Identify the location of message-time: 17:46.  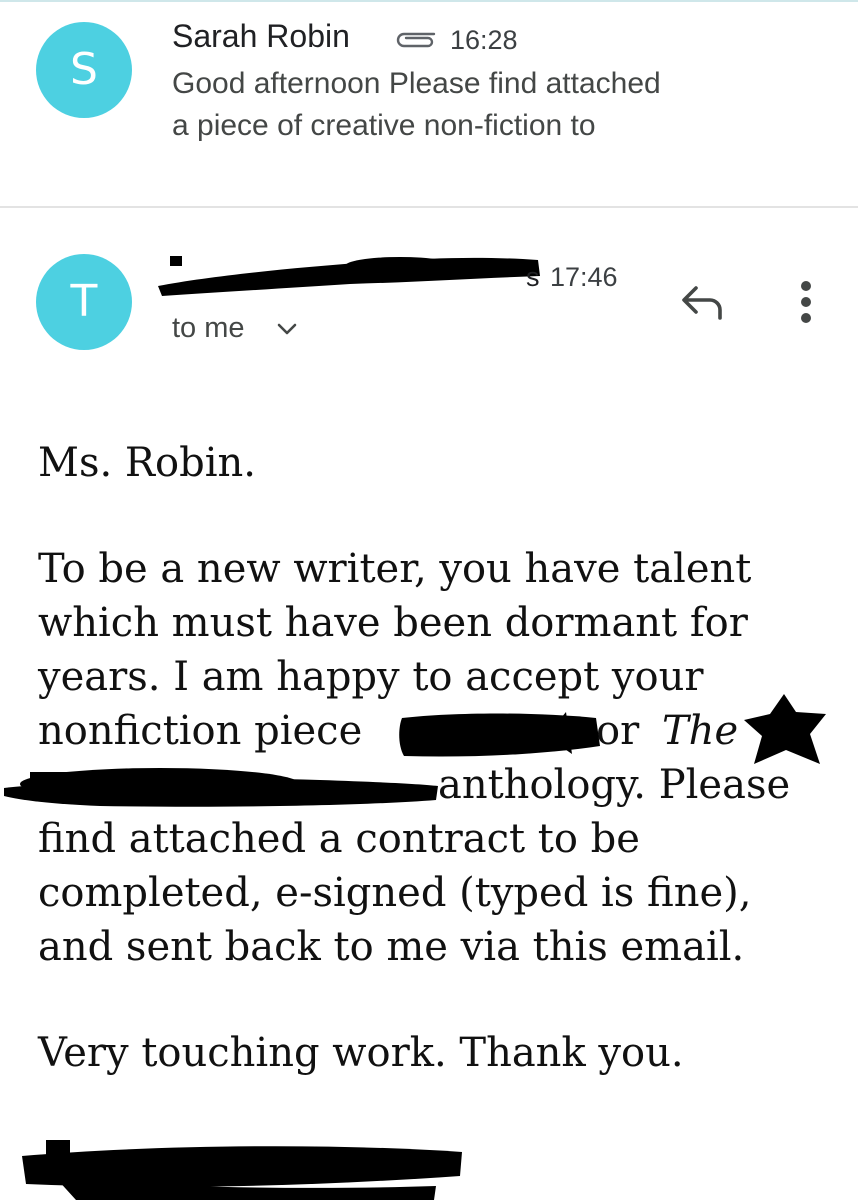
(584, 277).